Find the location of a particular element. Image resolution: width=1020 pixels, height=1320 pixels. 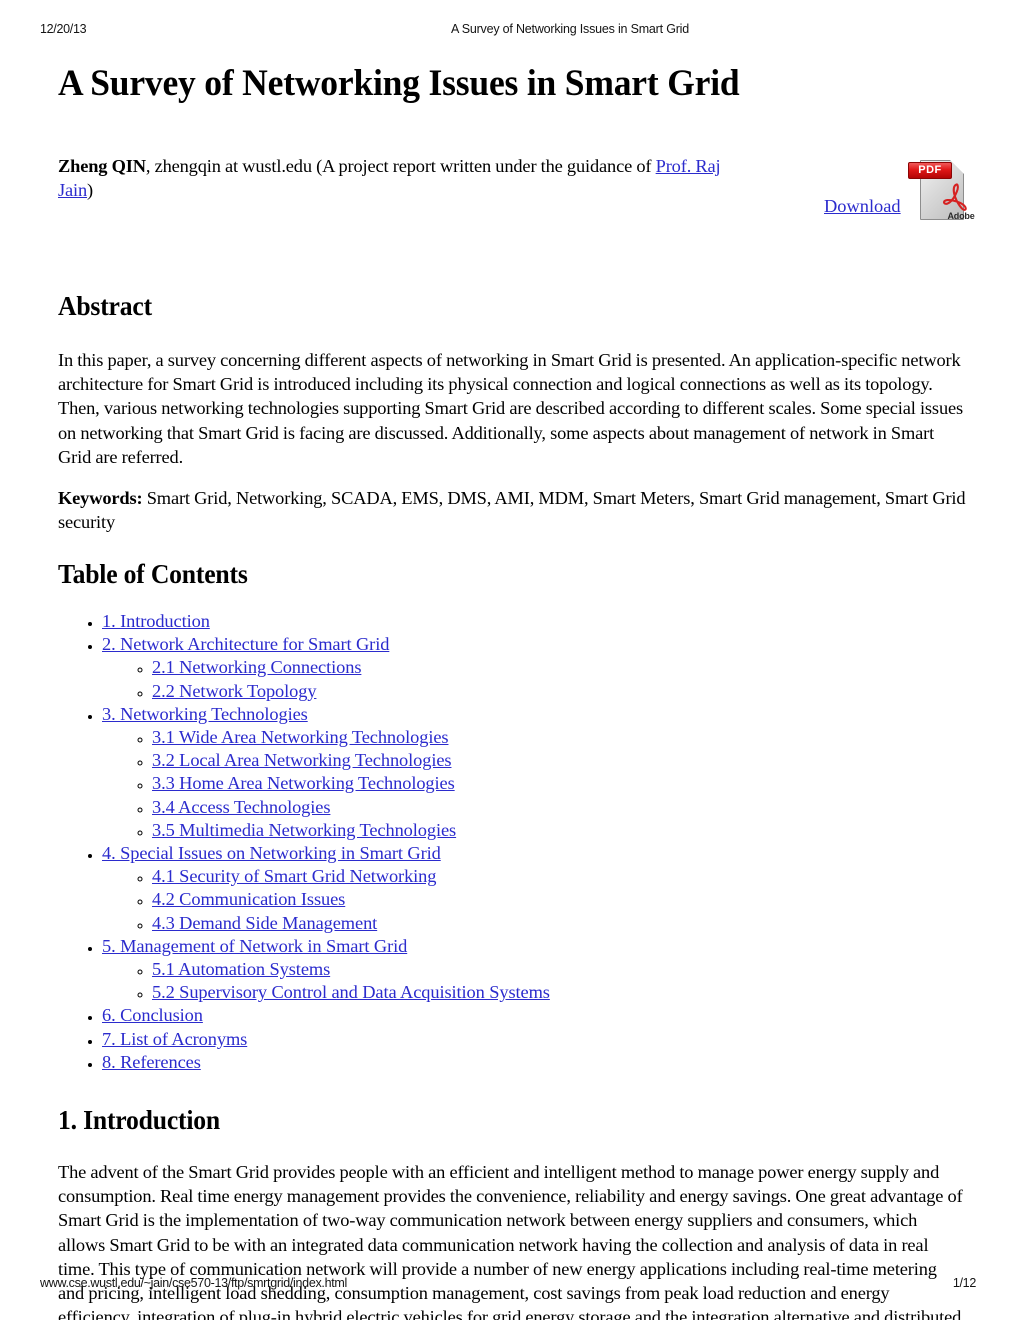

download-link: Download is located at coordinates (862, 206).